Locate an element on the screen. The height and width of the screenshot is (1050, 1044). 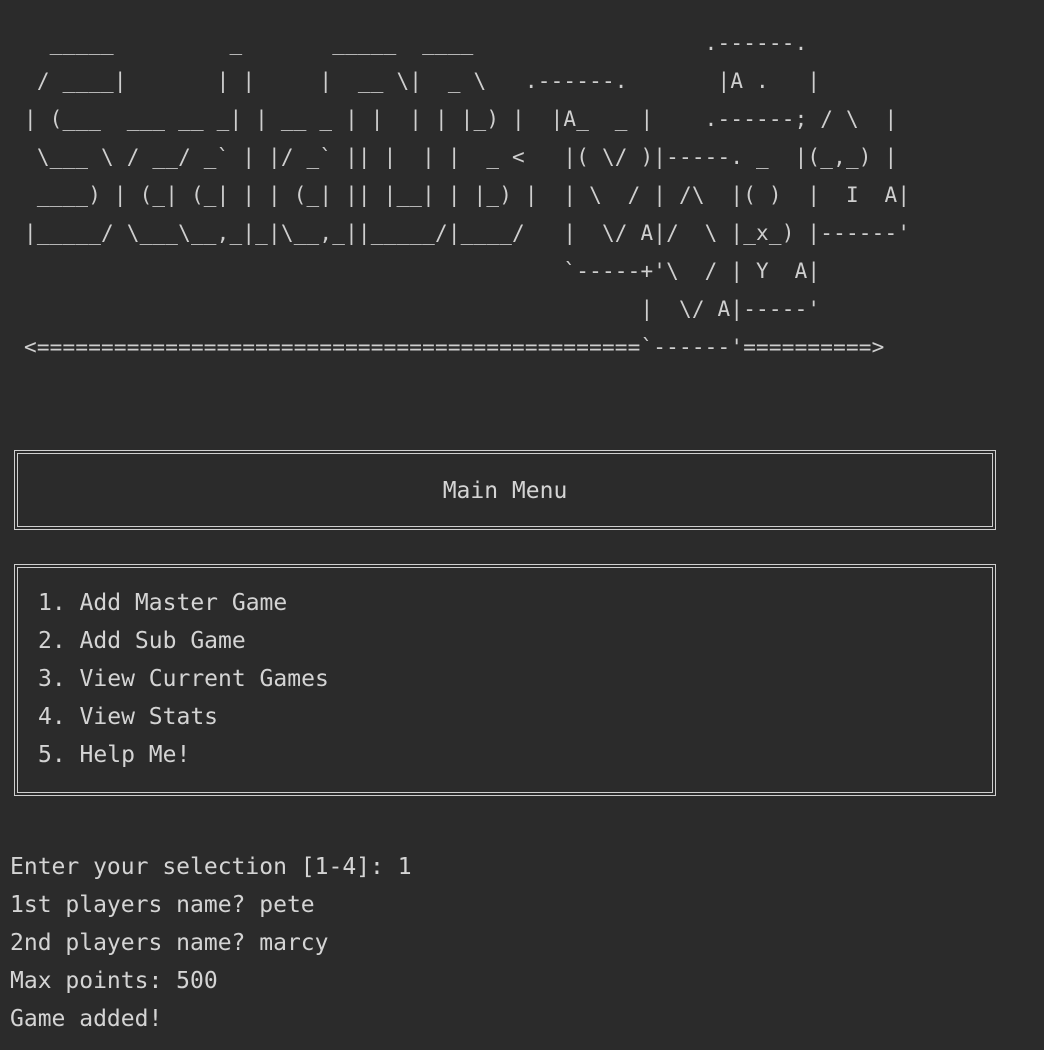
player2-prompt-line: 2nd players name? marcy is located at coordinates (169, 943).